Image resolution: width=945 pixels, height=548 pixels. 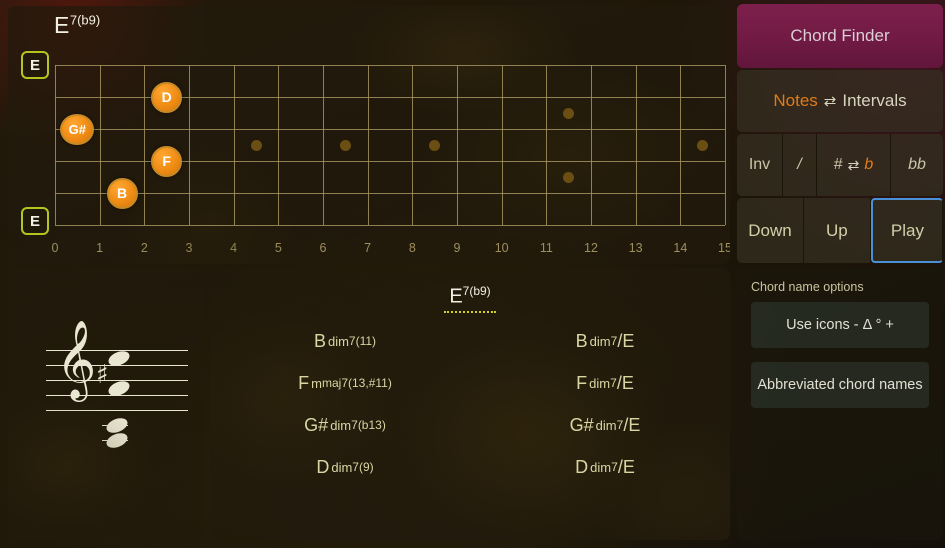 What do you see at coordinates (840, 101) in the screenshot?
I see `notes-intervals-toggle: Notes ⇄ Intervals` at bounding box center [840, 101].